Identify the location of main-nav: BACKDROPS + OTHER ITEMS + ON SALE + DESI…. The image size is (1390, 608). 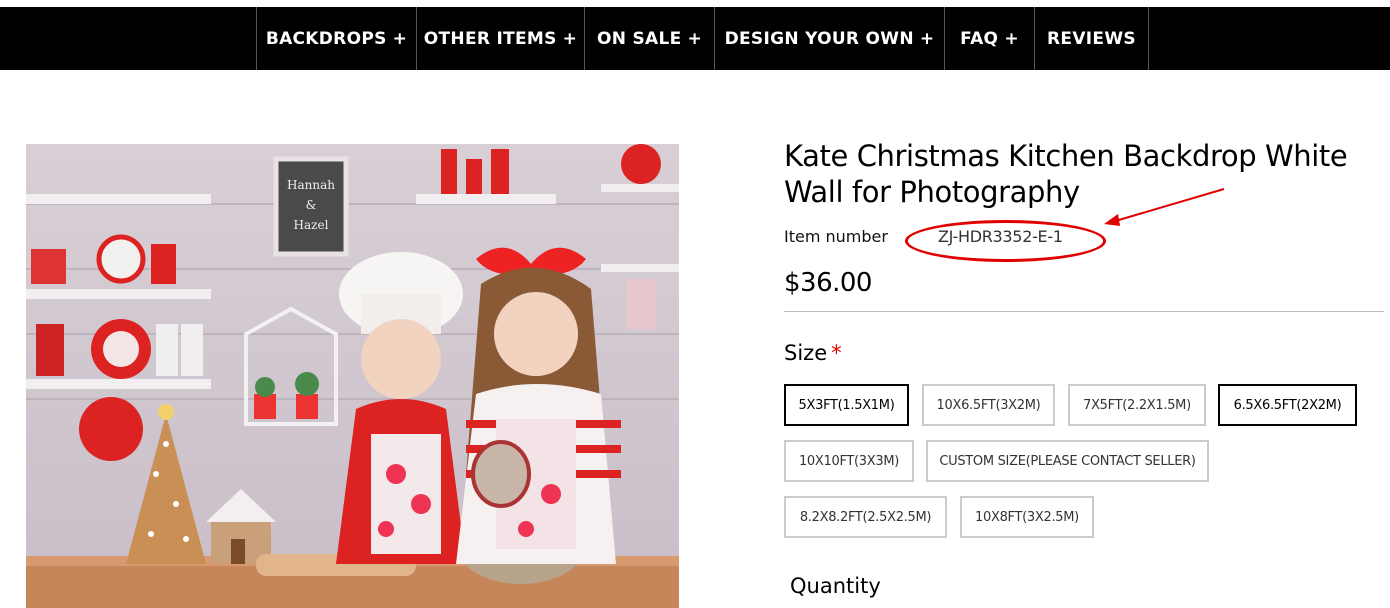
(702, 38).